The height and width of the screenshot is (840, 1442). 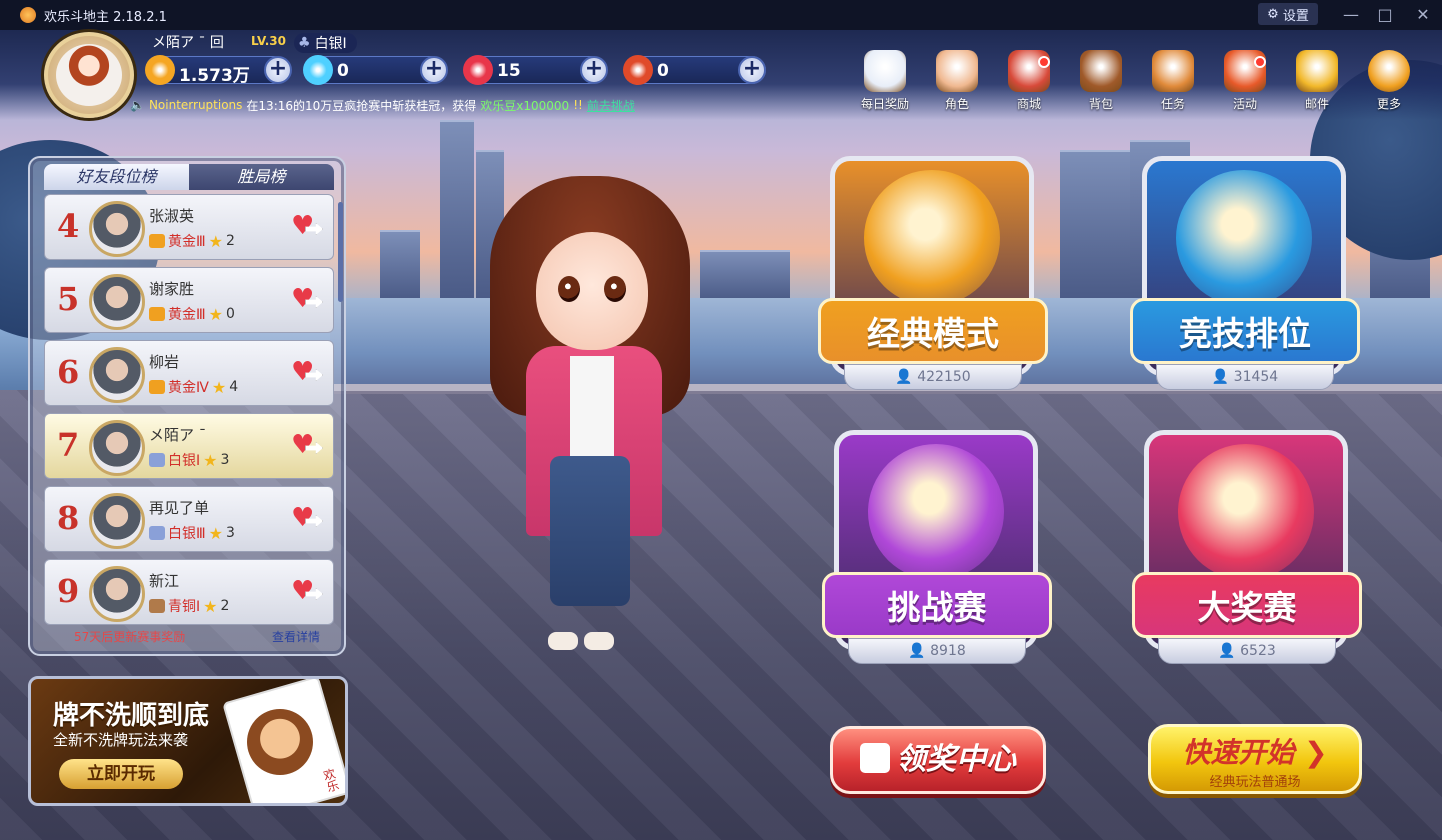 I want to click on announcement-player: Nointerruptions, so click(x=195, y=105).